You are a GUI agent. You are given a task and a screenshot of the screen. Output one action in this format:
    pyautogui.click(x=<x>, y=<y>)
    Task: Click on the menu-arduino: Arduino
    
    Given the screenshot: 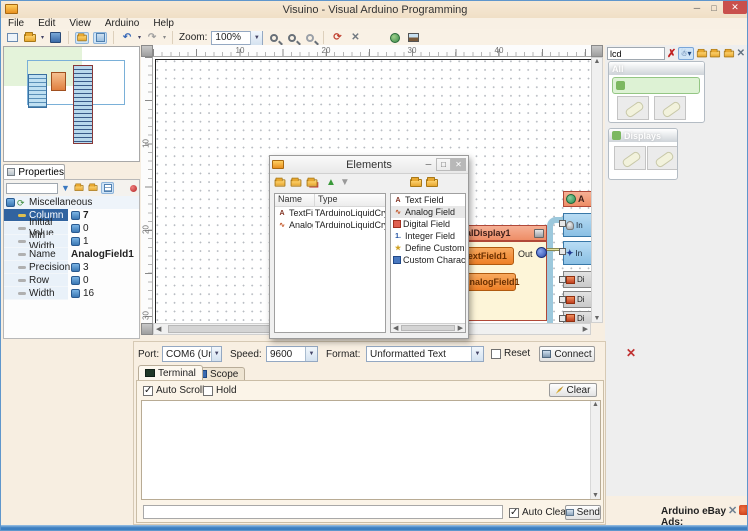 What is the action you would take?
    pyautogui.click(x=122, y=23)
    